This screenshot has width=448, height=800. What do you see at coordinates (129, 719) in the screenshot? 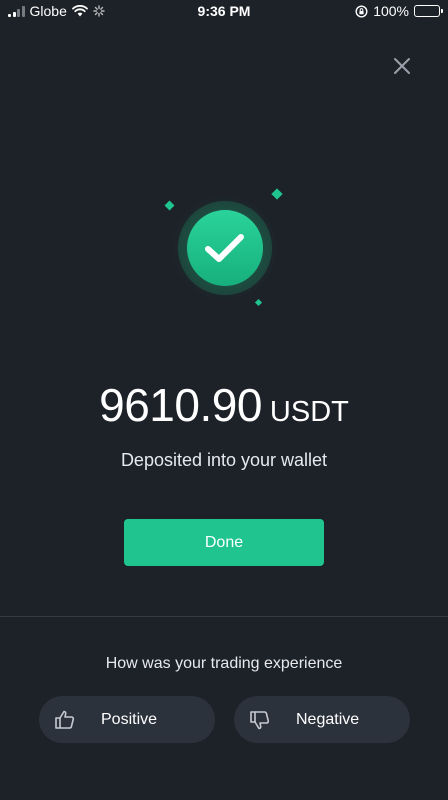
I see `positive-label: Positive` at bounding box center [129, 719].